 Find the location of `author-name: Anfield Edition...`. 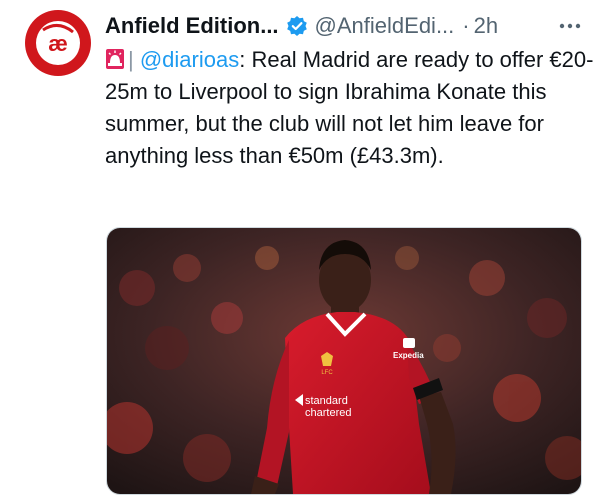

author-name: Anfield Edition... is located at coordinates (192, 26).